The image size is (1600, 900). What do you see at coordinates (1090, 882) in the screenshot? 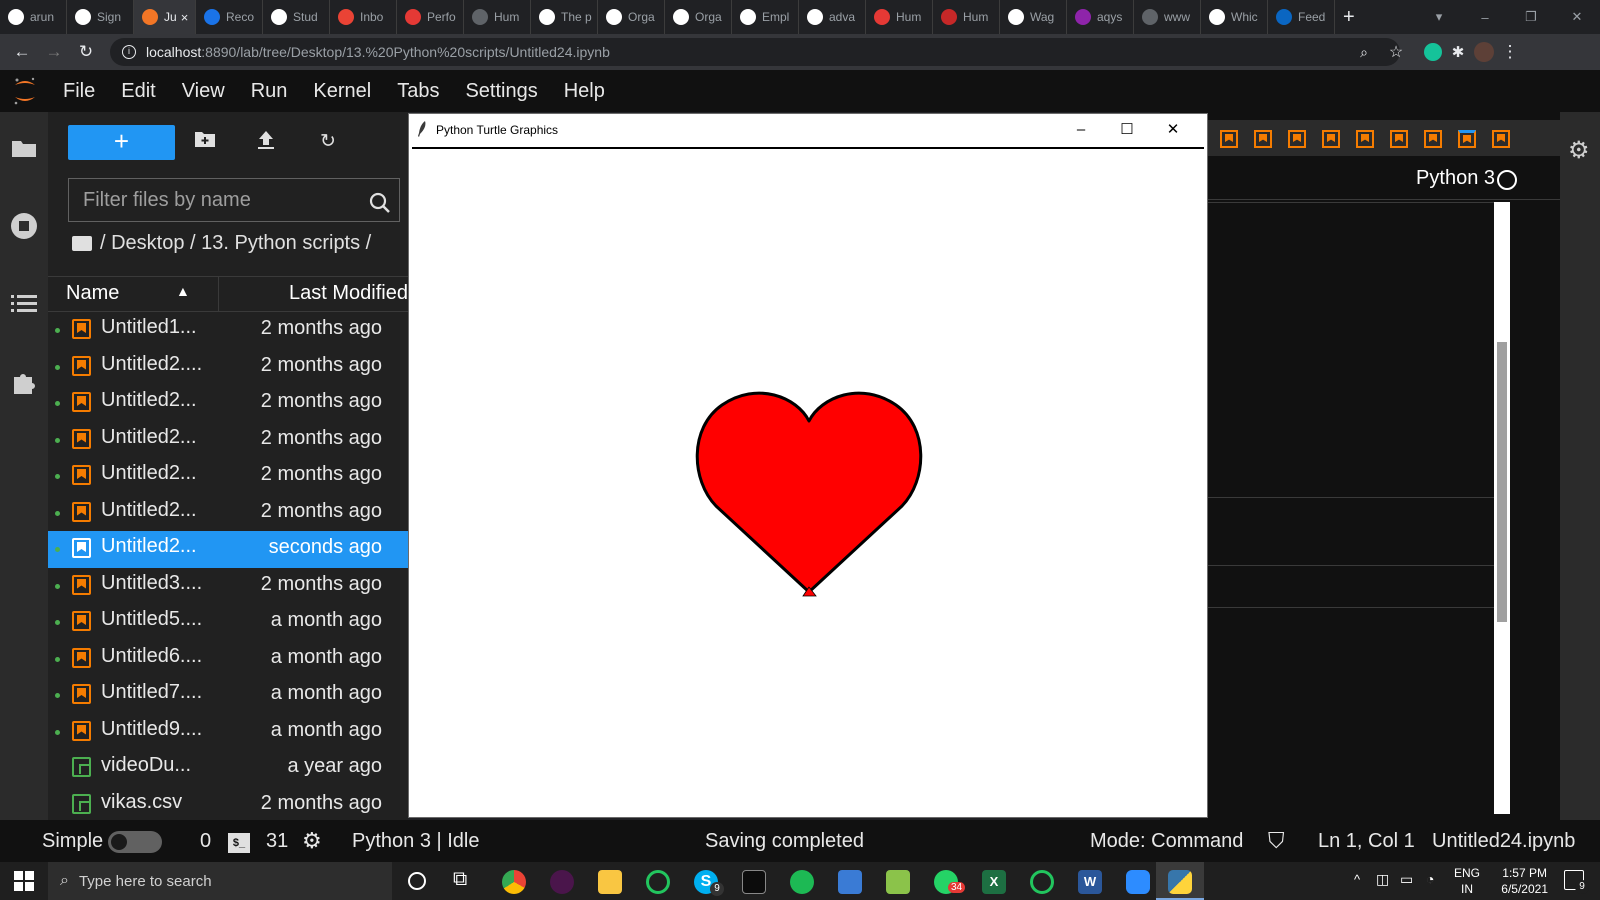
I see `word-icon: W` at bounding box center [1090, 882].